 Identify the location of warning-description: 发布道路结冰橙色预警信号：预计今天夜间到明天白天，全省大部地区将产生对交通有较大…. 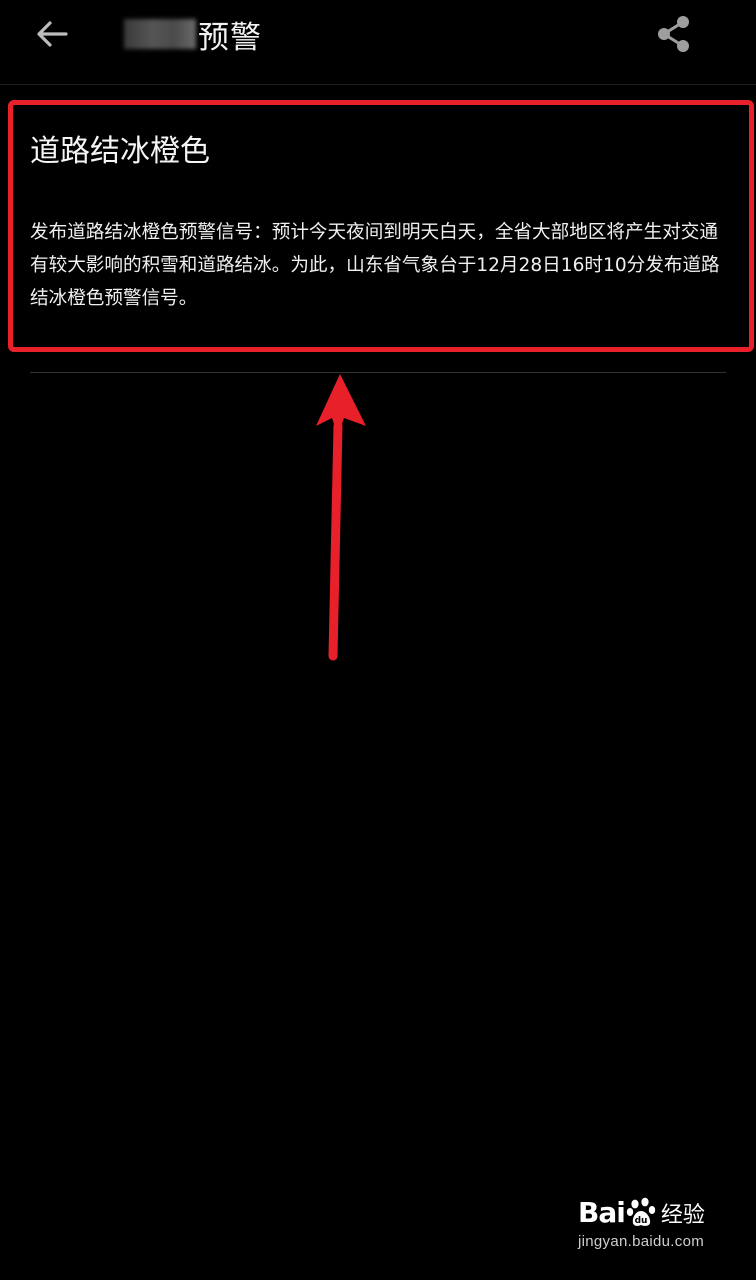
(375, 265).